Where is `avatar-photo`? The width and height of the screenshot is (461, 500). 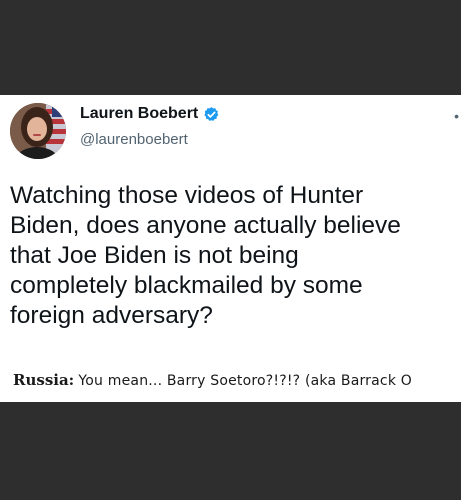
avatar-photo is located at coordinates (38, 131).